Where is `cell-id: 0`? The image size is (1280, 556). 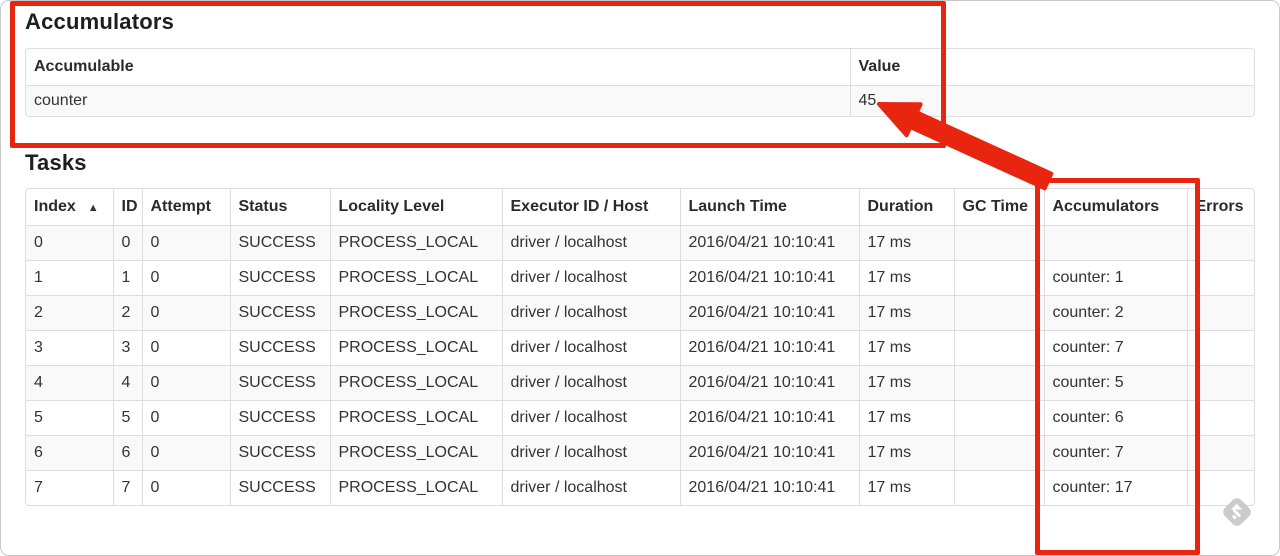
cell-id: 0 is located at coordinates (127, 243).